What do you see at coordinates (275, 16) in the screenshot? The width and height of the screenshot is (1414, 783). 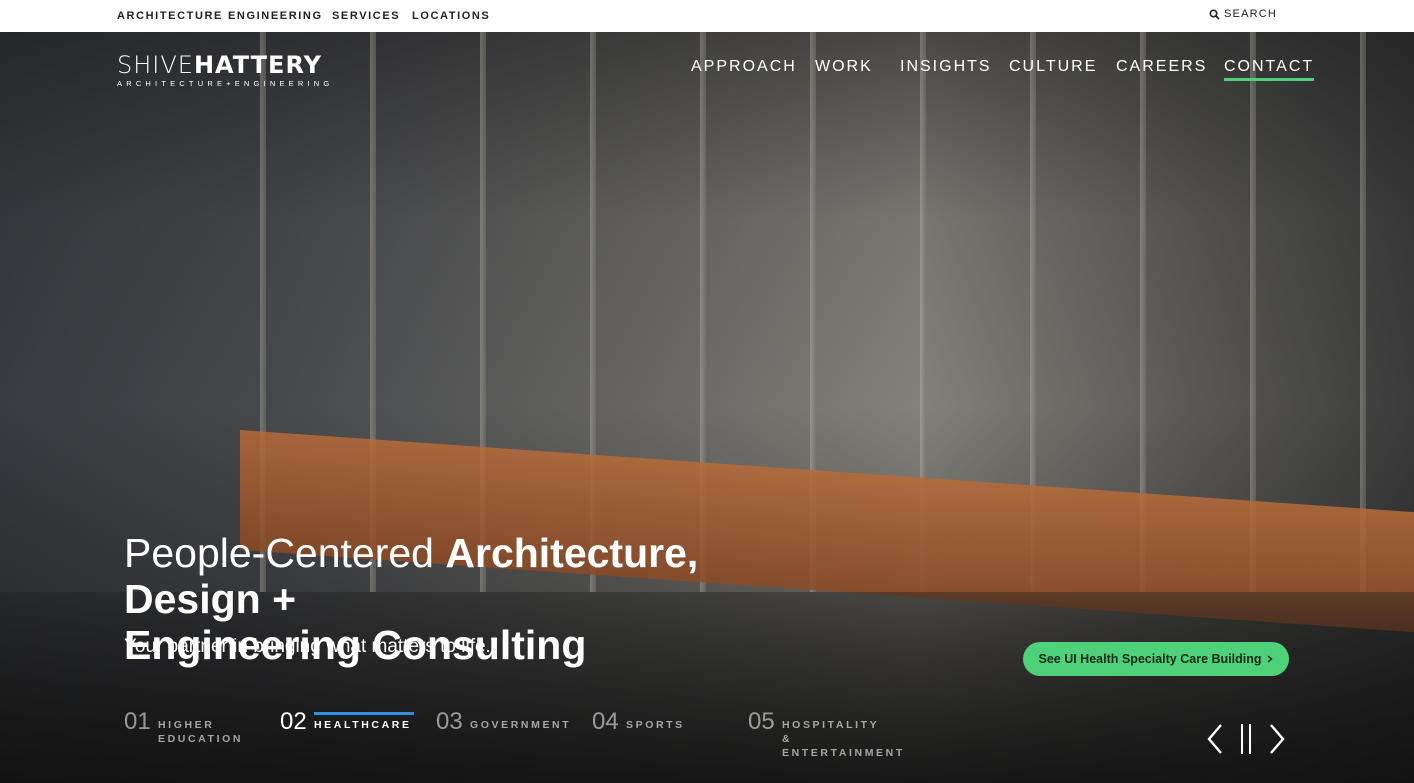 I see `util-link-engineering: ENGINEERING` at bounding box center [275, 16].